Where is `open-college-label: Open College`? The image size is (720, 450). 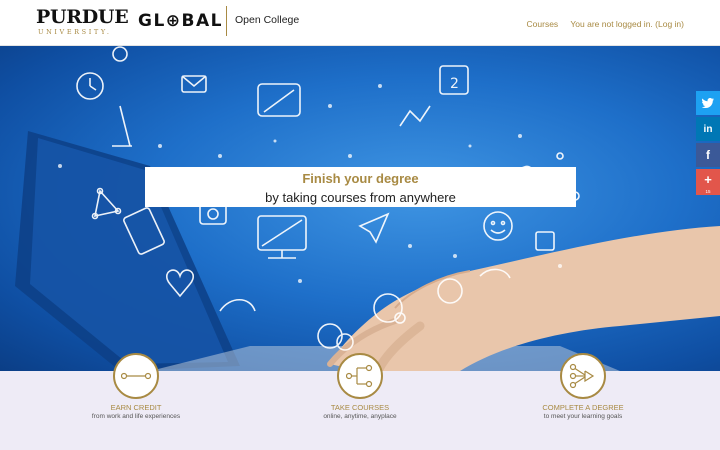
open-college-label: Open College is located at coordinates (267, 20).